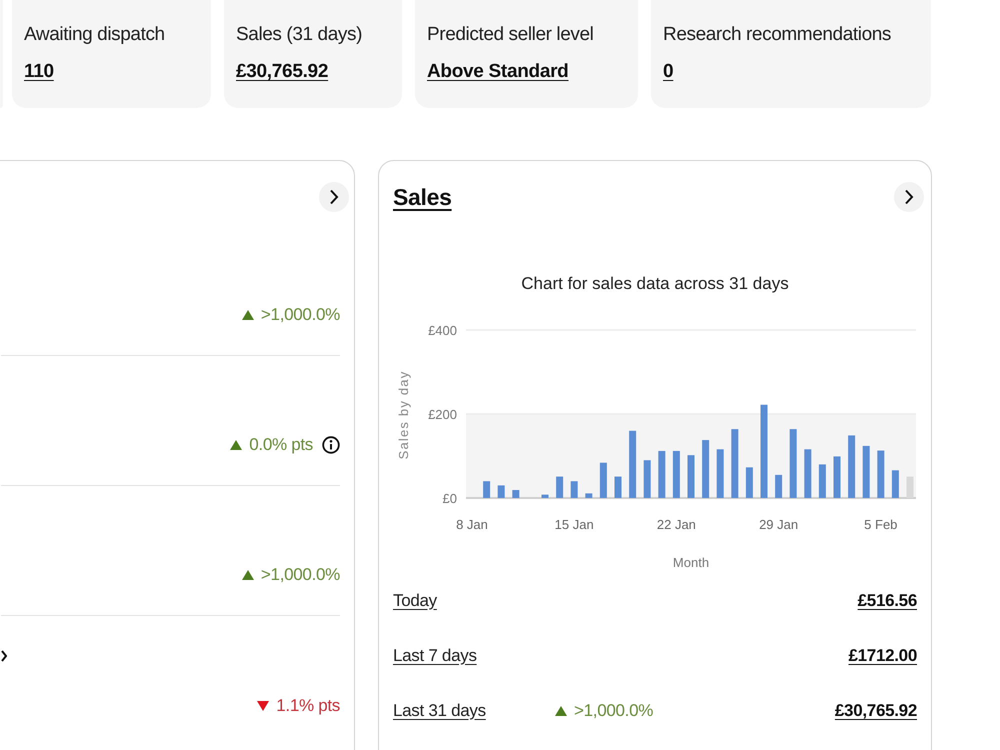 The image size is (1000, 750). Describe the element at coordinates (887, 600) in the screenshot. I see `sales-value-link: £516.56` at that location.